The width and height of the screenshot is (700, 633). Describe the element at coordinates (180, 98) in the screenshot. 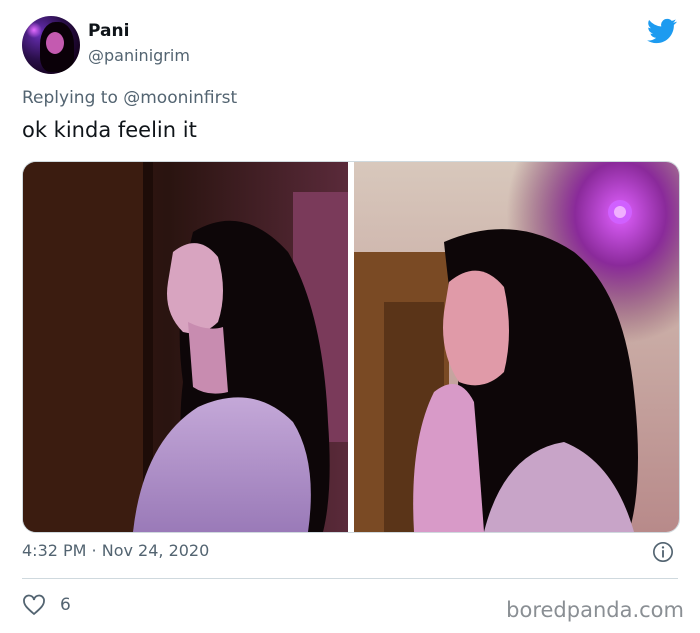

I see `replying-to-handle: @mooninfirst` at that location.